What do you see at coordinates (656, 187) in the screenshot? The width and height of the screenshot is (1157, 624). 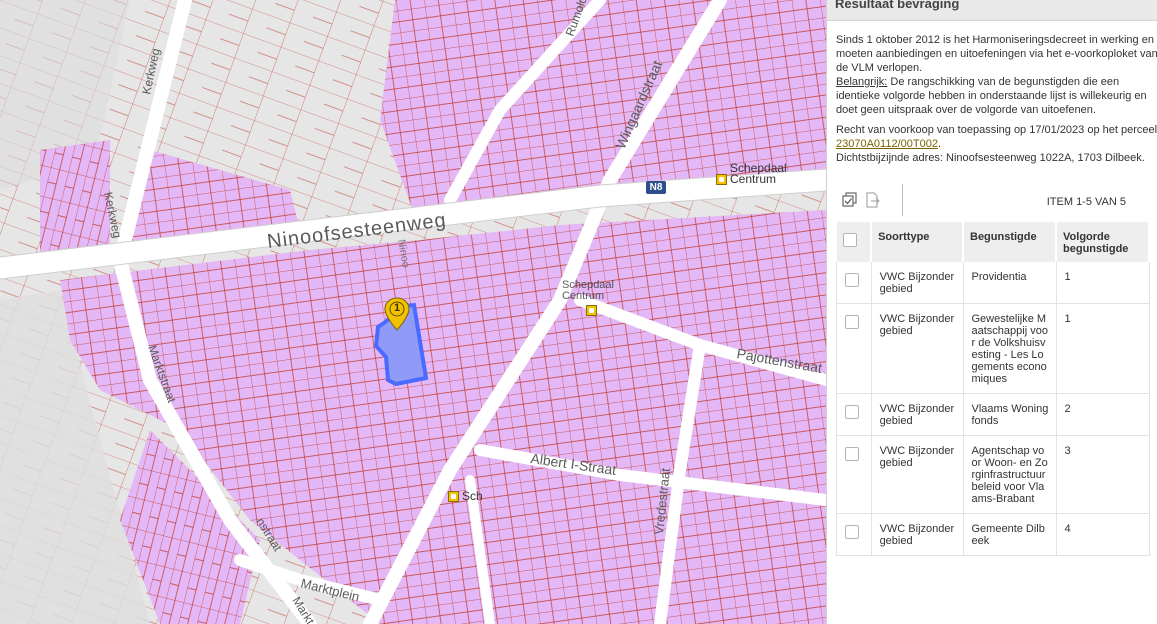 I see `route-badge-n8: N8` at bounding box center [656, 187].